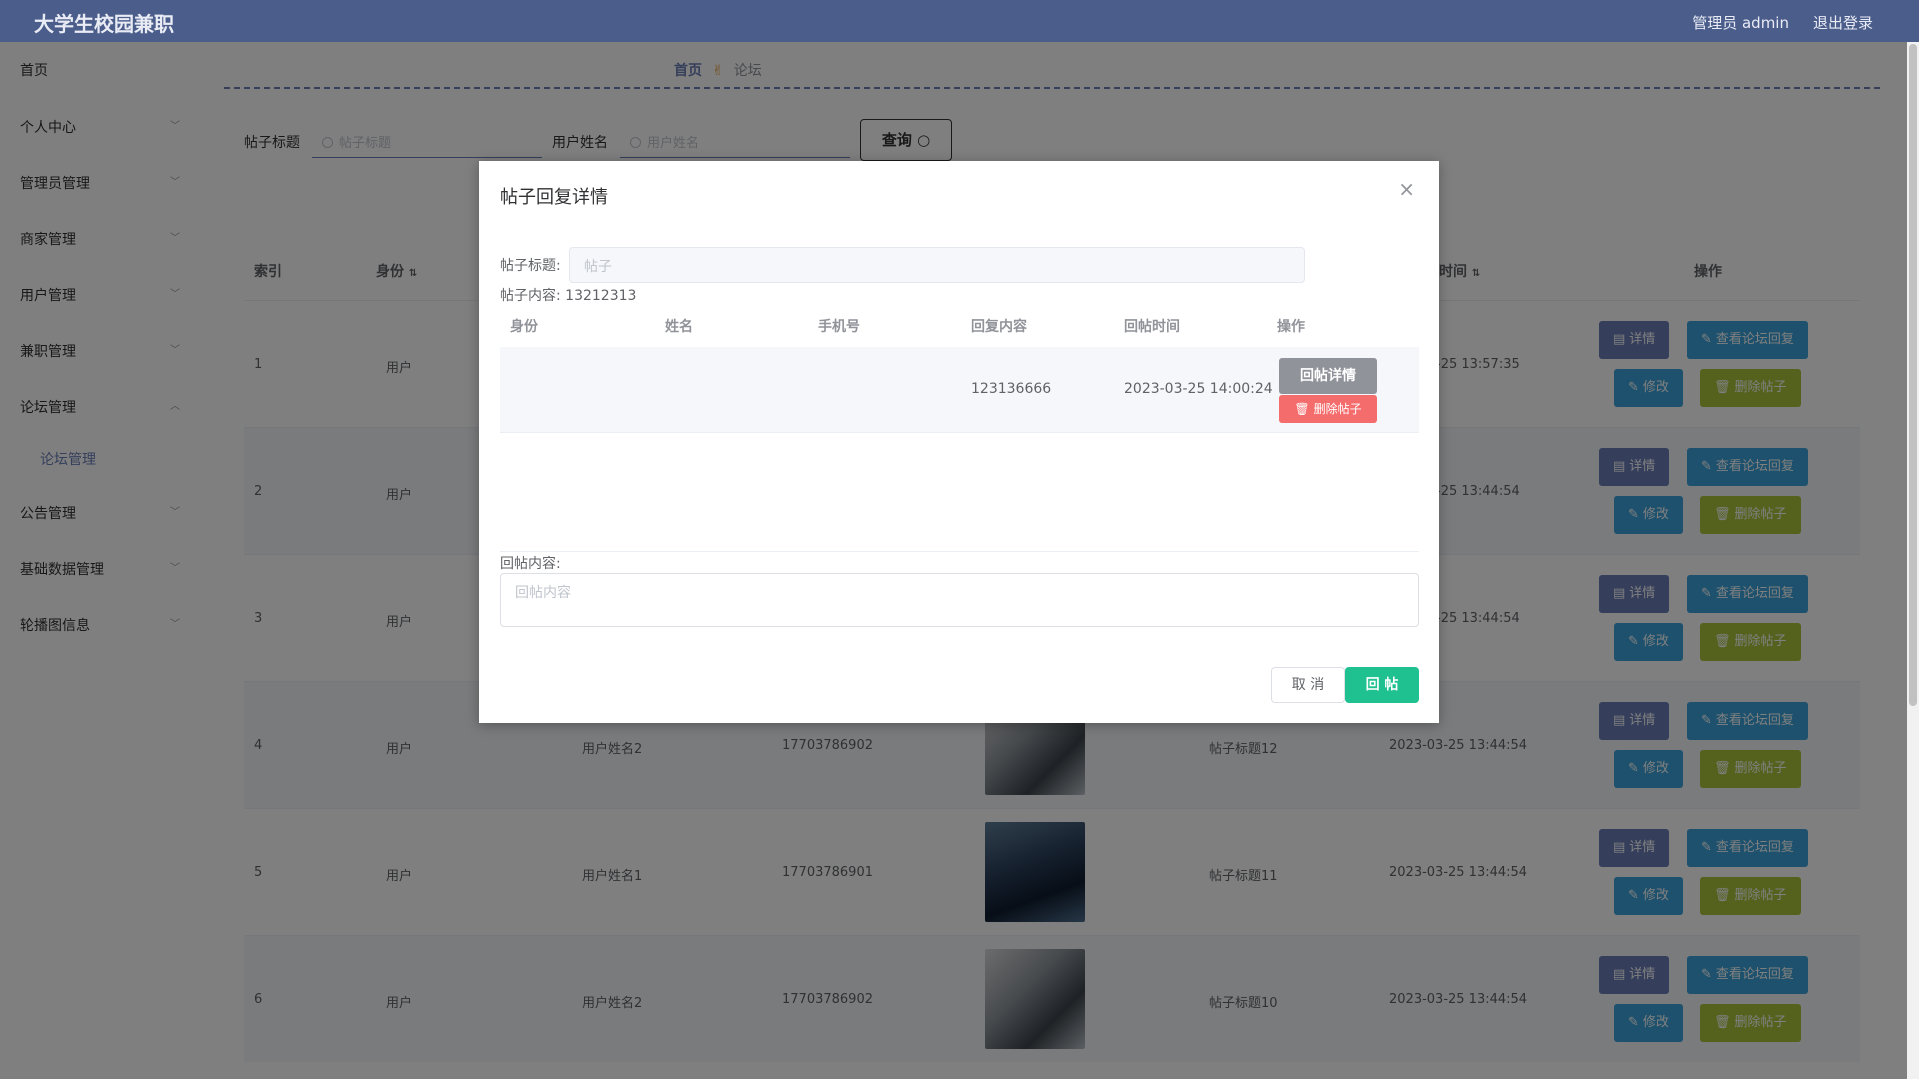 Image resolution: width=1919 pixels, height=1079 pixels. What do you see at coordinates (1382, 685) in the screenshot?
I see `submit-reply-button: 回 帖` at bounding box center [1382, 685].